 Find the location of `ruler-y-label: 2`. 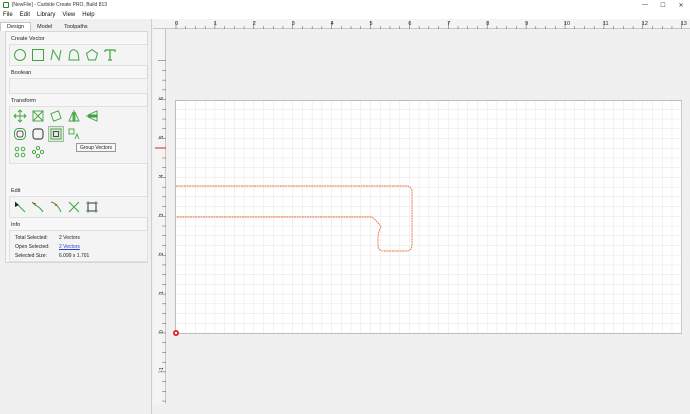

ruler-y-label: 2 is located at coordinates (162, 253).